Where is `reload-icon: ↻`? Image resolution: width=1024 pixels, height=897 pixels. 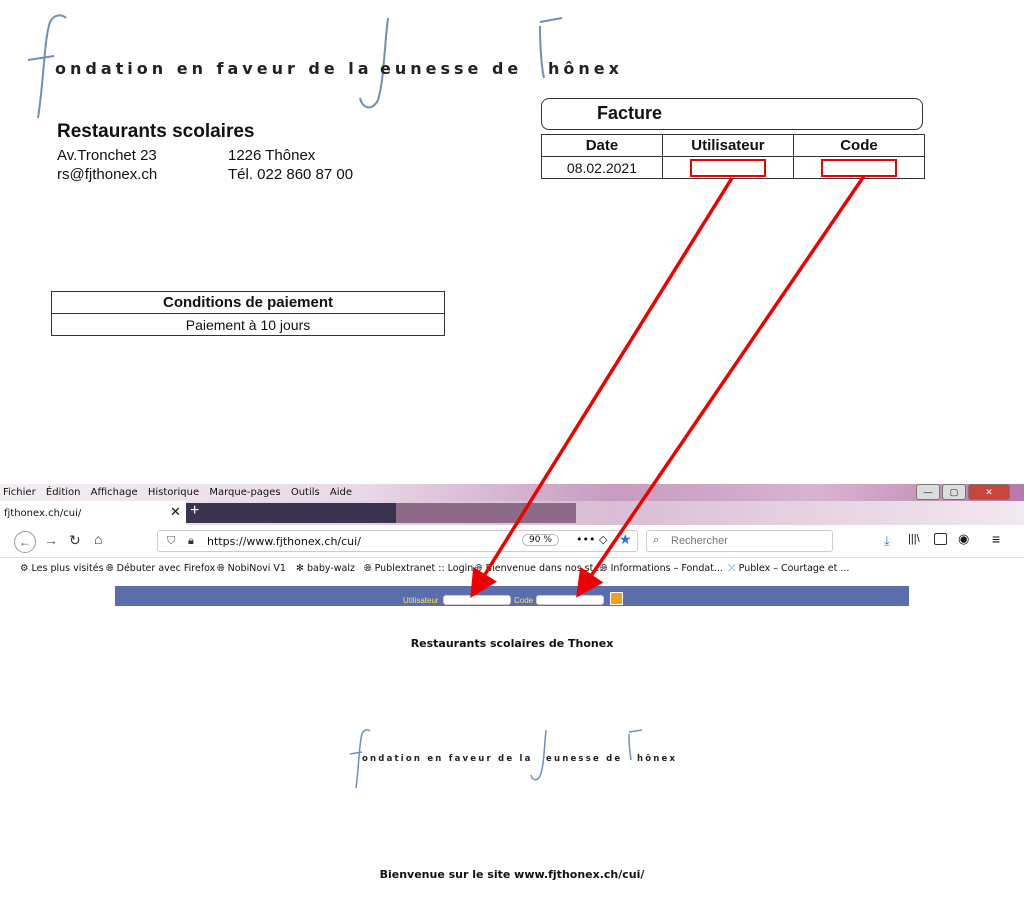 reload-icon: ↻ is located at coordinates (75, 540).